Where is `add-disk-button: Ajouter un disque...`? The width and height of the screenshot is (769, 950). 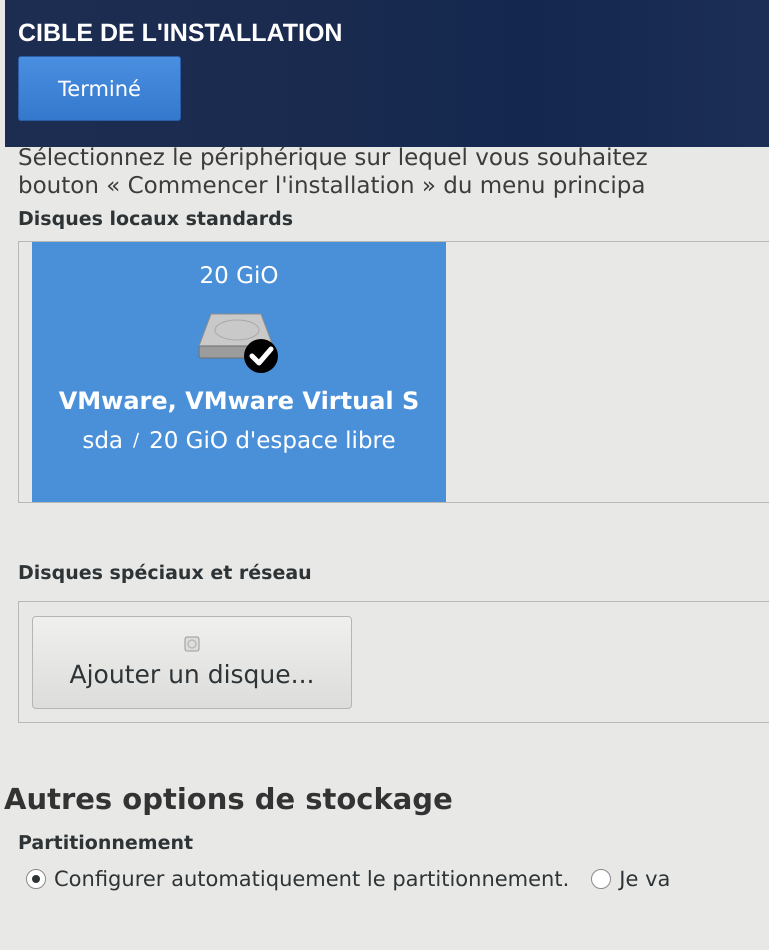 add-disk-button: Ajouter un disque... is located at coordinates (192, 662).